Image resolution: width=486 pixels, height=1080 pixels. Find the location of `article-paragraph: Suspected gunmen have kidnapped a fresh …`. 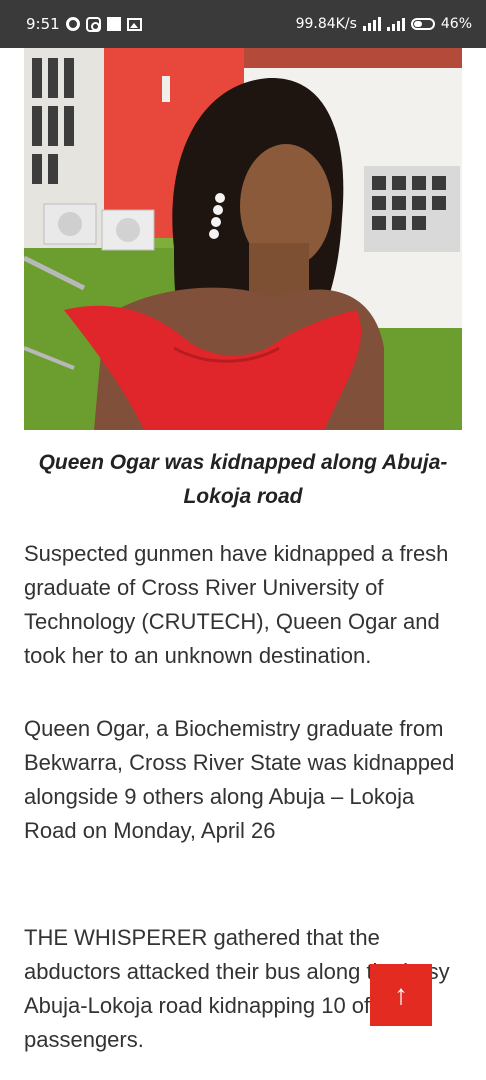

article-paragraph: Suspected gunmen have kidnapped a fresh … is located at coordinates (236, 604).